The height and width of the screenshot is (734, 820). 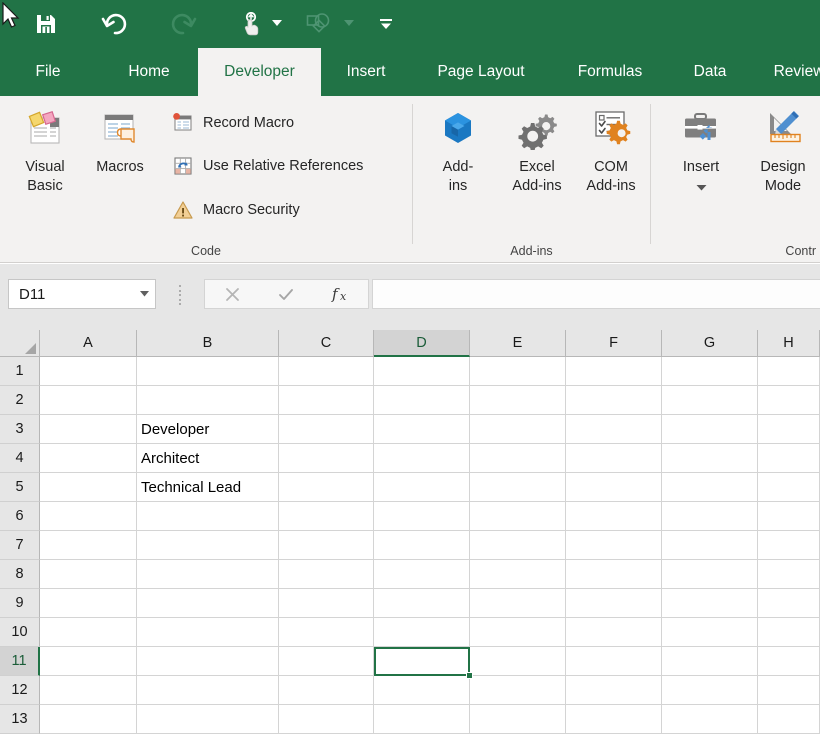 I want to click on cell-f4, so click(x=614, y=458).